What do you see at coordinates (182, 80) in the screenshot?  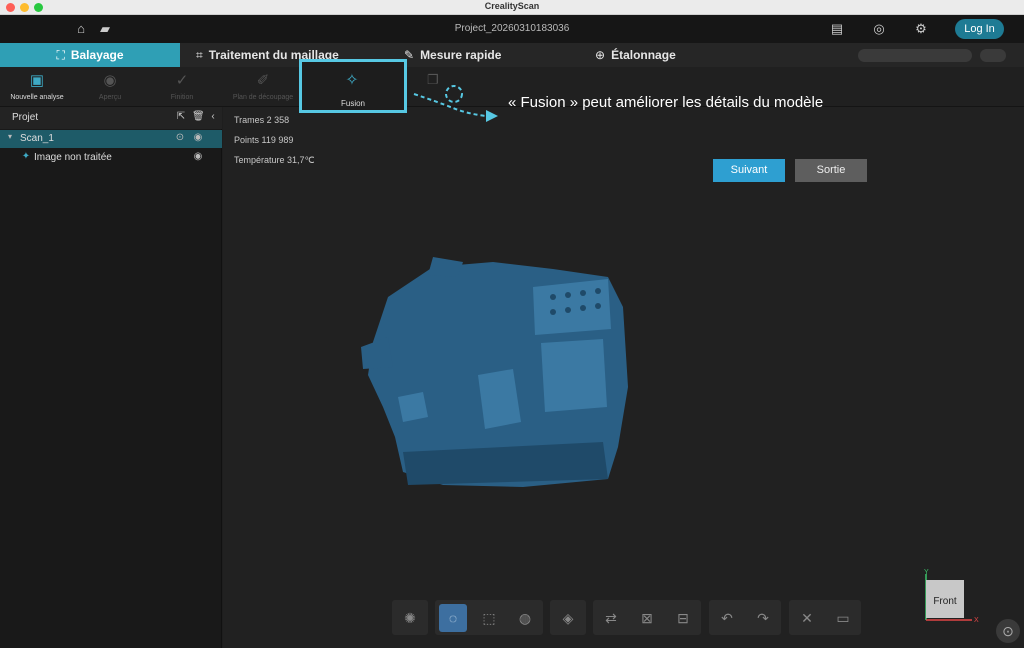 I see `check-icon: ✓` at bounding box center [182, 80].